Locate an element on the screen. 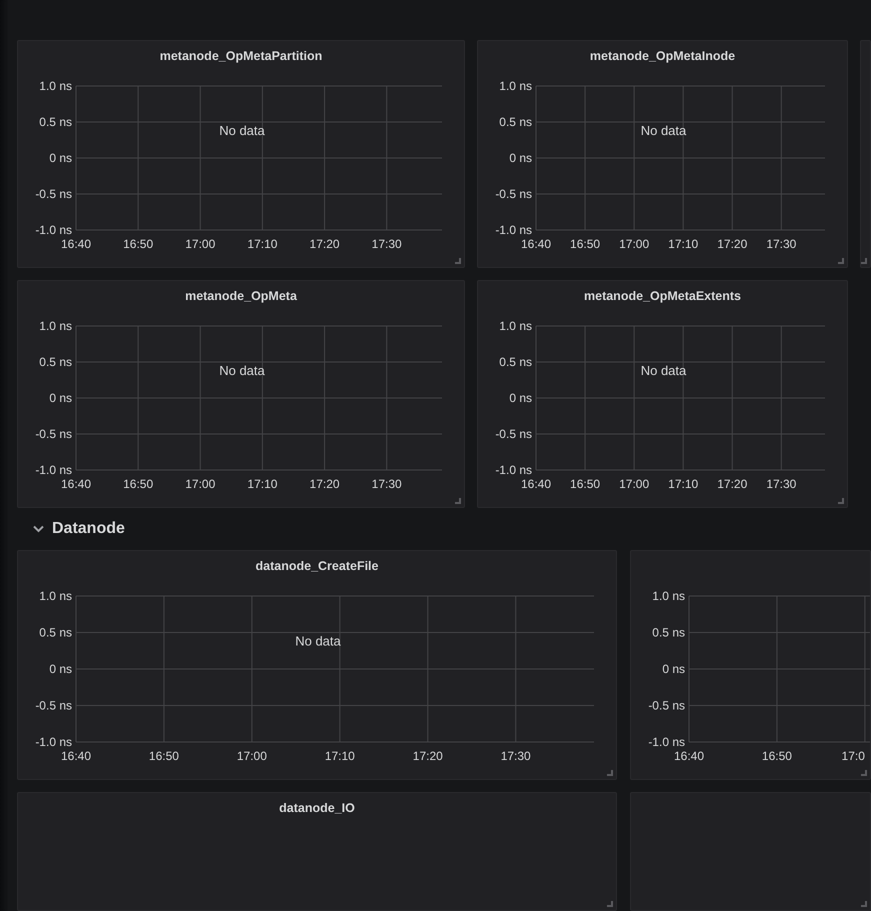  panel-title: datanode_CreateFile is located at coordinates (317, 566).